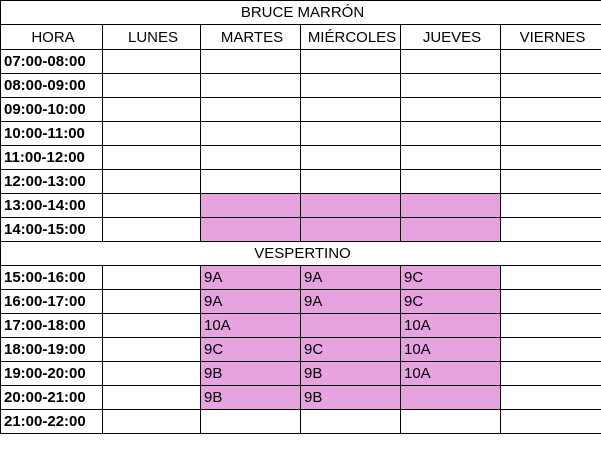 The width and height of the screenshot is (601, 453). What do you see at coordinates (51, 133) in the screenshot?
I see `time-cell: 10:00-11:00` at bounding box center [51, 133].